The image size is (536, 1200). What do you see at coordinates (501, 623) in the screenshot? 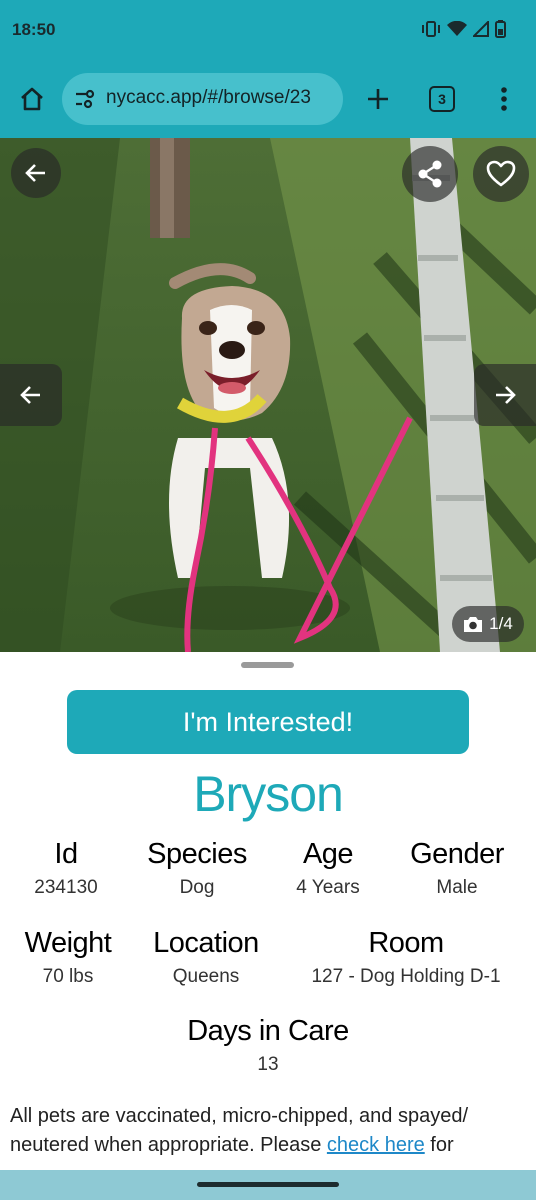
I see `photo-counter-text: 1/4` at bounding box center [501, 623].